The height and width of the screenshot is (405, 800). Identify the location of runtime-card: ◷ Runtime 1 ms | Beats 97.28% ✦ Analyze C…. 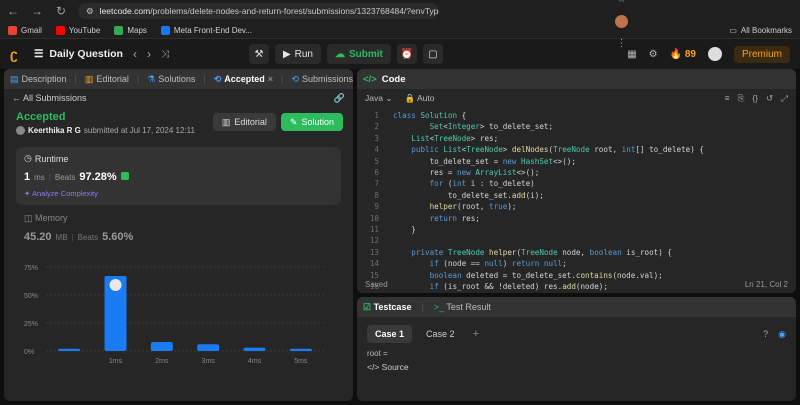
(178, 176).